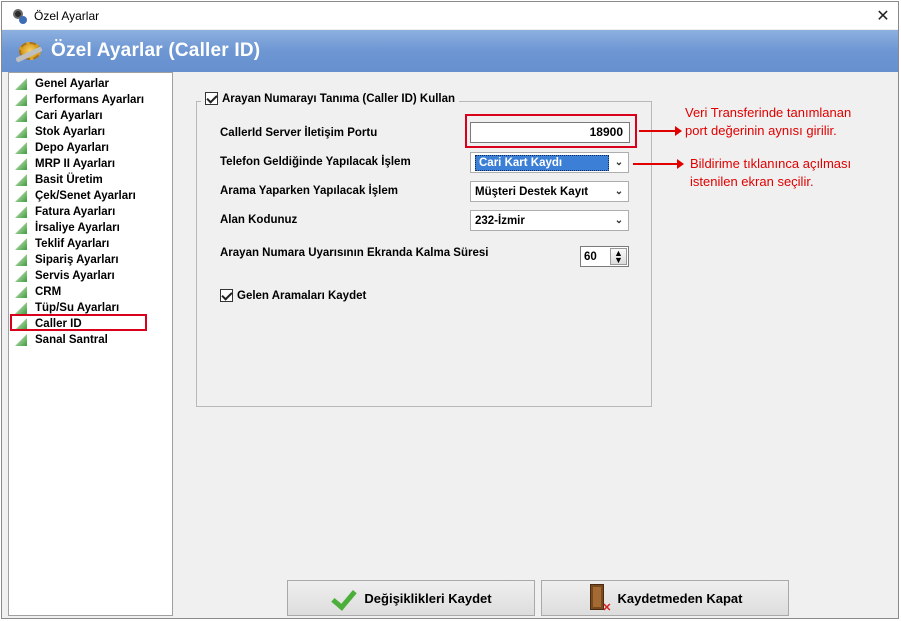 Image resolution: width=901 pixels, height=621 pixels. What do you see at coordinates (156, 50) in the screenshot?
I see `header-title: Özel Ayarlar (Caller ID)` at bounding box center [156, 50].